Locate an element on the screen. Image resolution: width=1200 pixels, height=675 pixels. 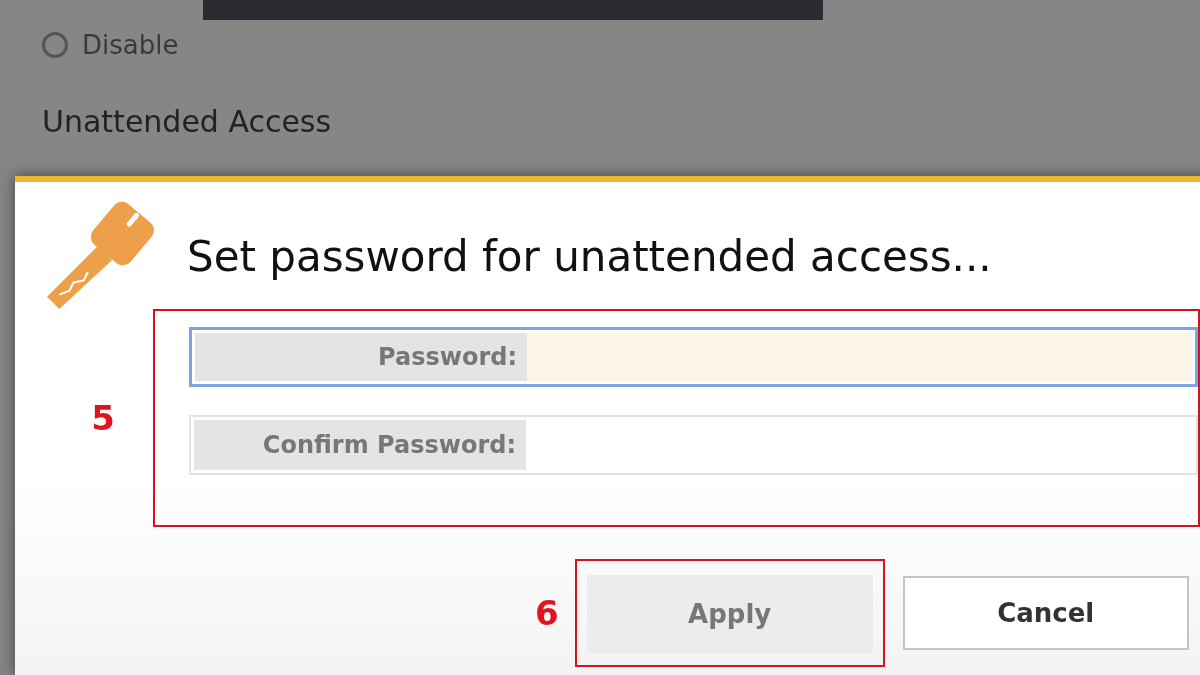
step-number: 6 is located at coordinates (547, 613).